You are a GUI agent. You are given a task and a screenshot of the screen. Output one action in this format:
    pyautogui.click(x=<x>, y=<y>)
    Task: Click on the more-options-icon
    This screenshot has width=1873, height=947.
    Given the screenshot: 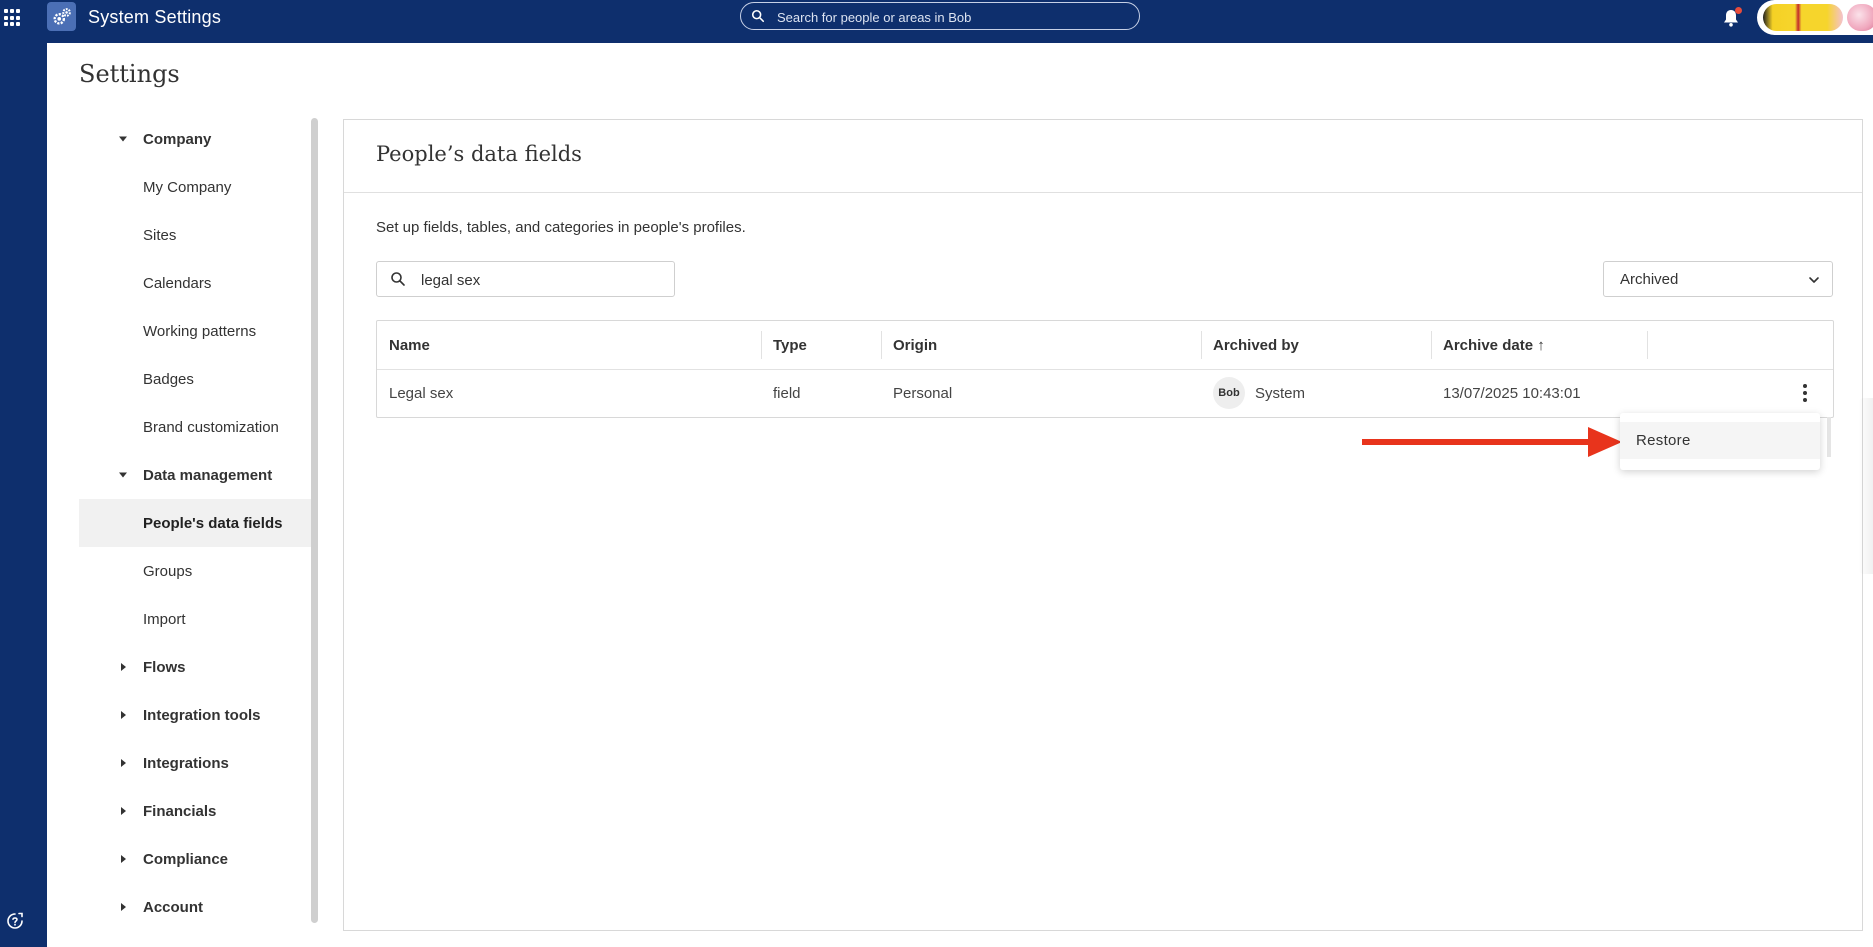 What is the action you would take?
    pyautogui.click(x=1805, y=393)
    